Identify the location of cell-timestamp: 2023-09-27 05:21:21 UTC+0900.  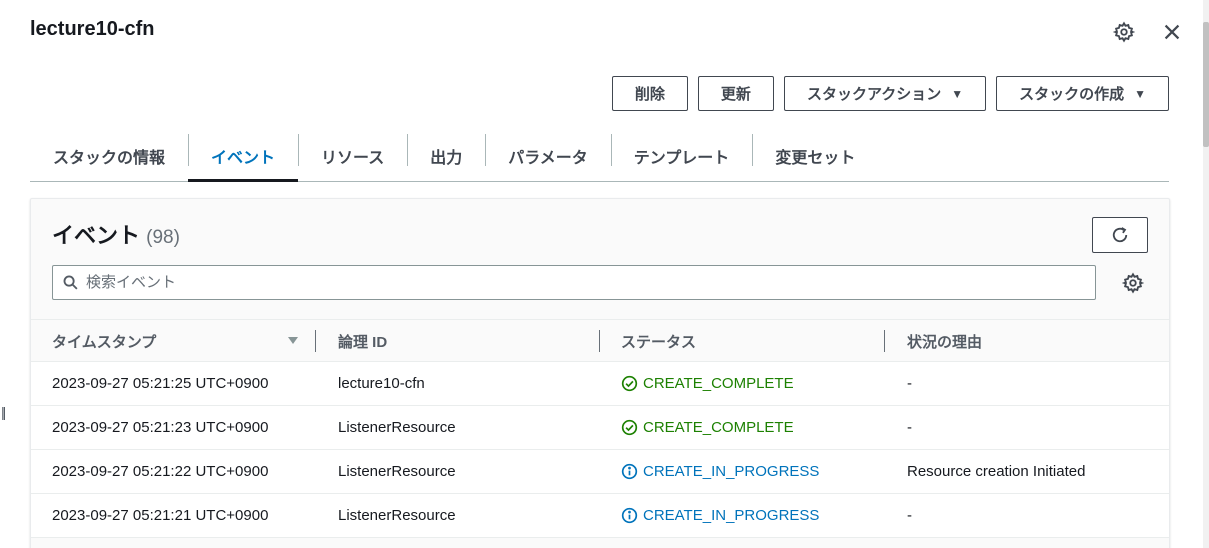
(160, 515).